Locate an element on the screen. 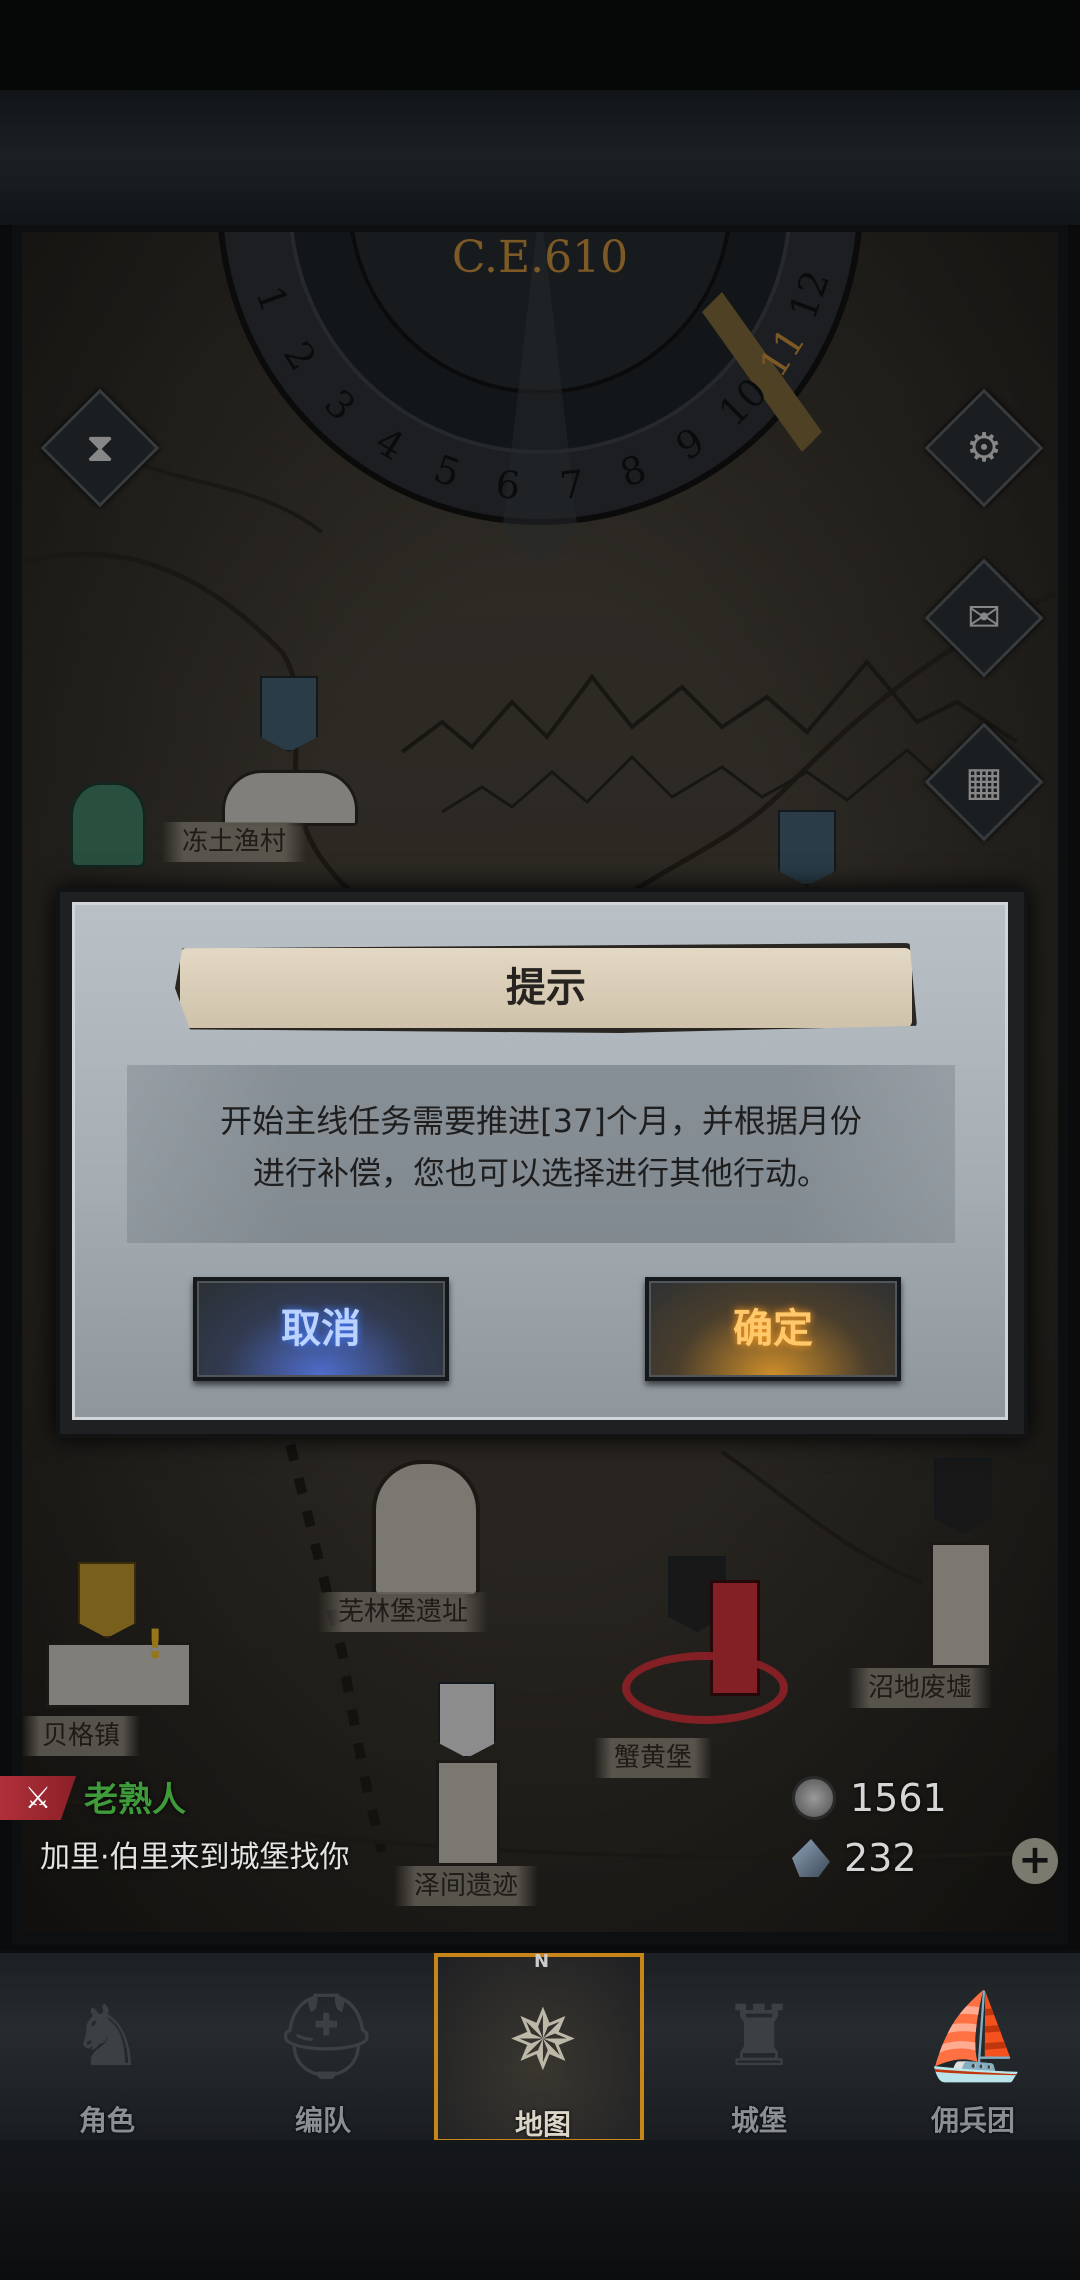  village-building is located at coordinates (290, 798).